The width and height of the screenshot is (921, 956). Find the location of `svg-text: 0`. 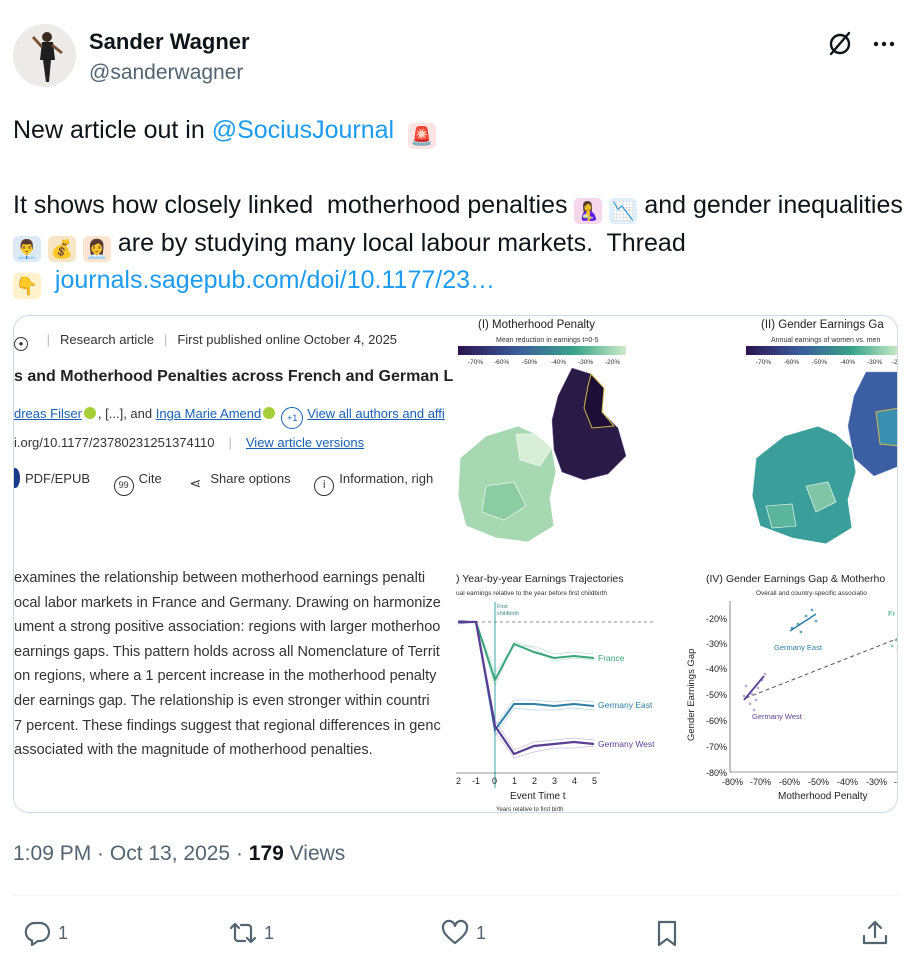

svg-text: 0 is located at coordinates (494, 781).